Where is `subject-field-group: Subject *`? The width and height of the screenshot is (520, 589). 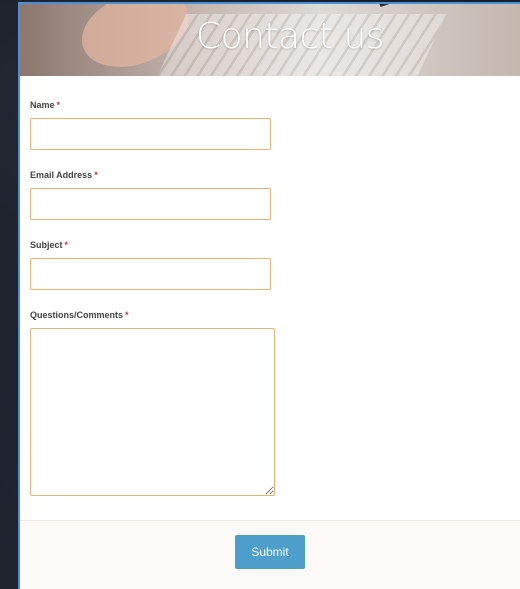 subject-field-group: Subject * is located at coordinates (270, 265).